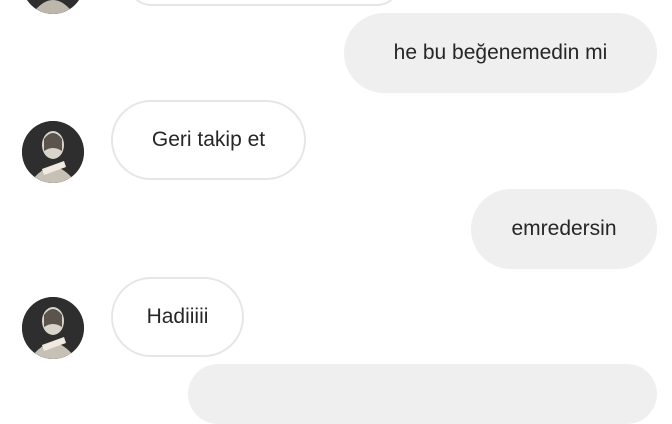 The width and height of the screenshot is (672, 424). What do you see at coordinates (422, 394) in the screenshot?
I see `sent-bubble-partial-bottom` at bounding box center [422, 394].